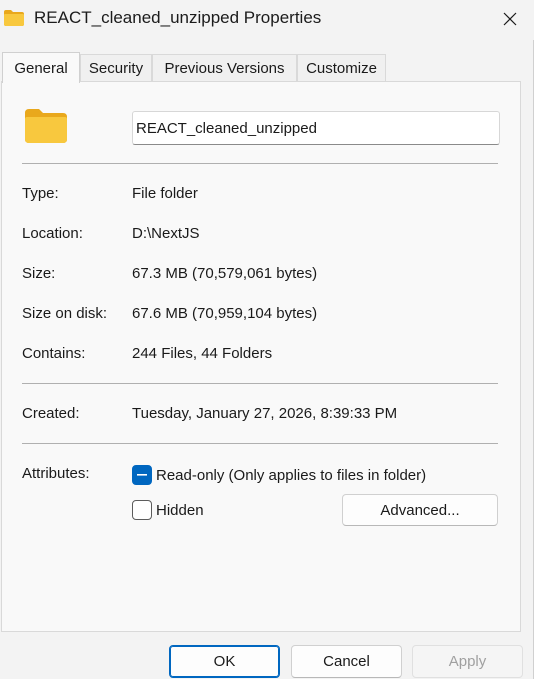  What do you see at coordinates (165, 193) in the screenshot?
I see `type-value: File folder` at bounding box center [165, 193].